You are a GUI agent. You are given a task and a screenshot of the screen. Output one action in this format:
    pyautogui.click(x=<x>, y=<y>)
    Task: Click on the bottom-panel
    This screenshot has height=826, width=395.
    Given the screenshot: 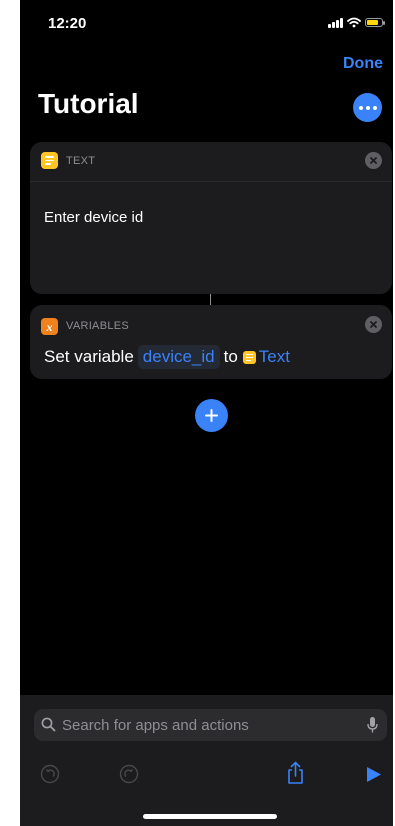 What is the action you would take?
    pyautogui.click(x=206, y=760)
    